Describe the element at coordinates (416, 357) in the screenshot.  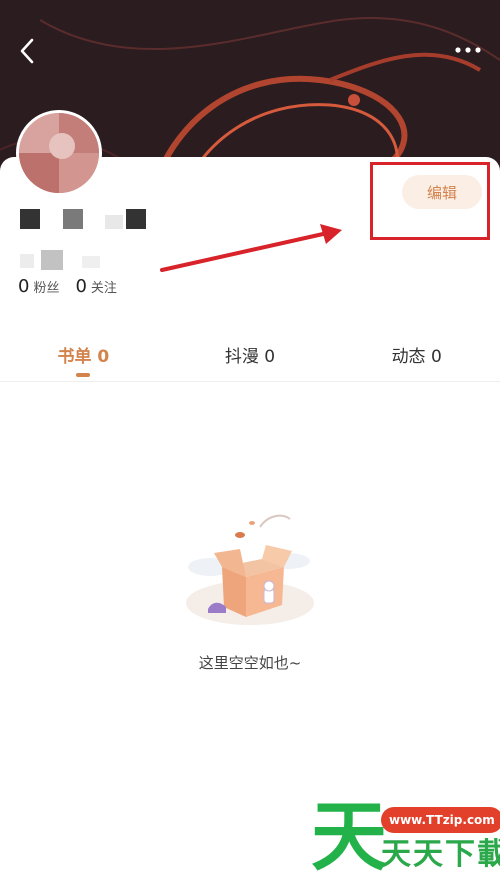
I see `tab-activity-label: 动态 0` at that location.